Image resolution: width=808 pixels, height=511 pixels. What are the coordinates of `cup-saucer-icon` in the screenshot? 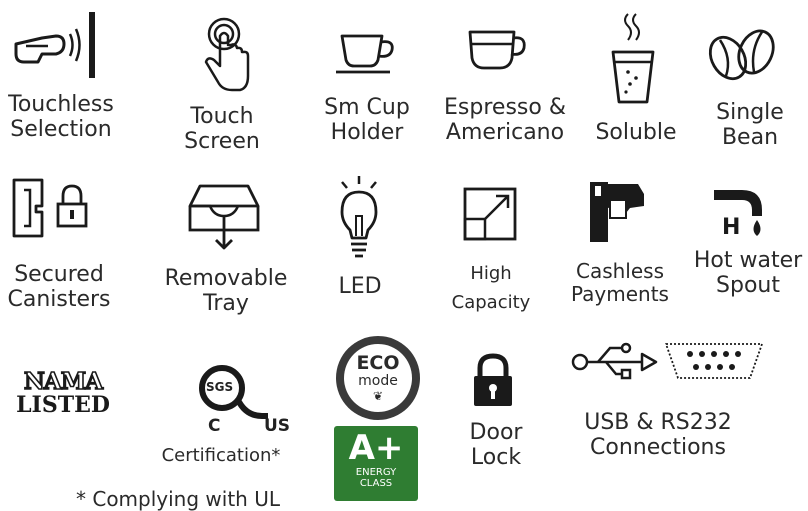 It's located at (367, 54).